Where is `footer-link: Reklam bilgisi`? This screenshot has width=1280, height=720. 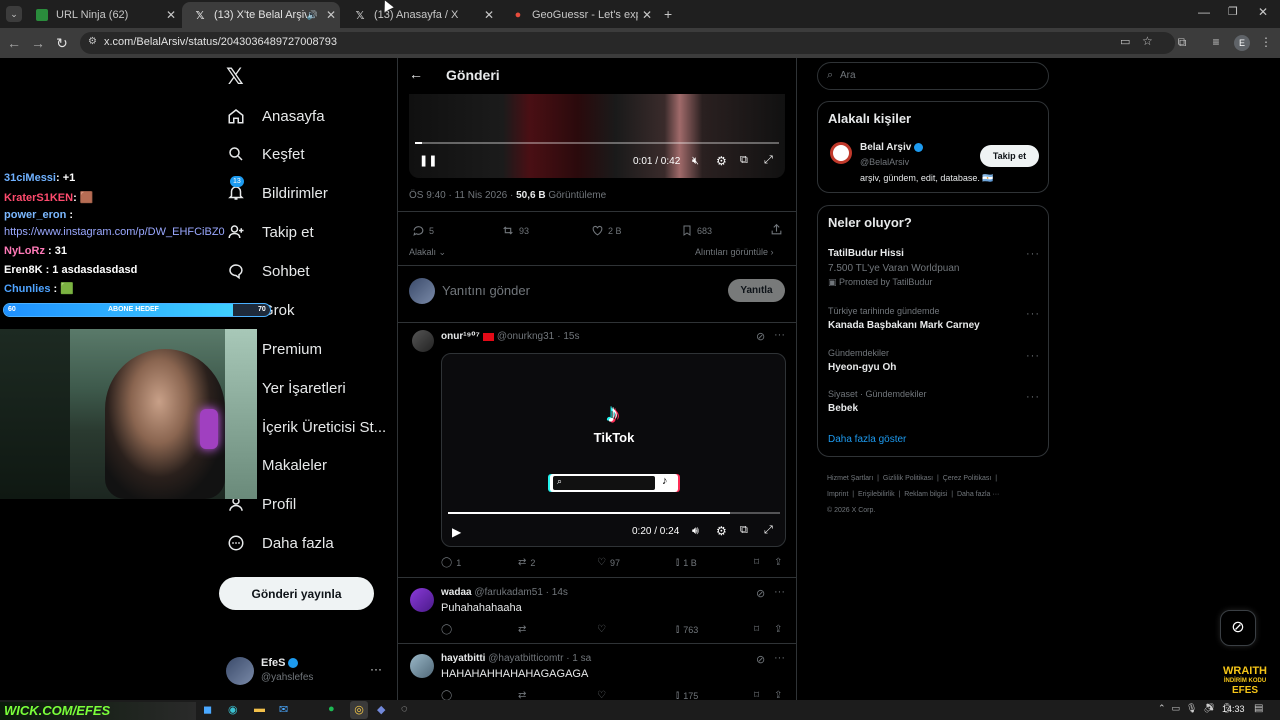 footer-link: Reklam bilgisi is located at coordinates (925, 494).